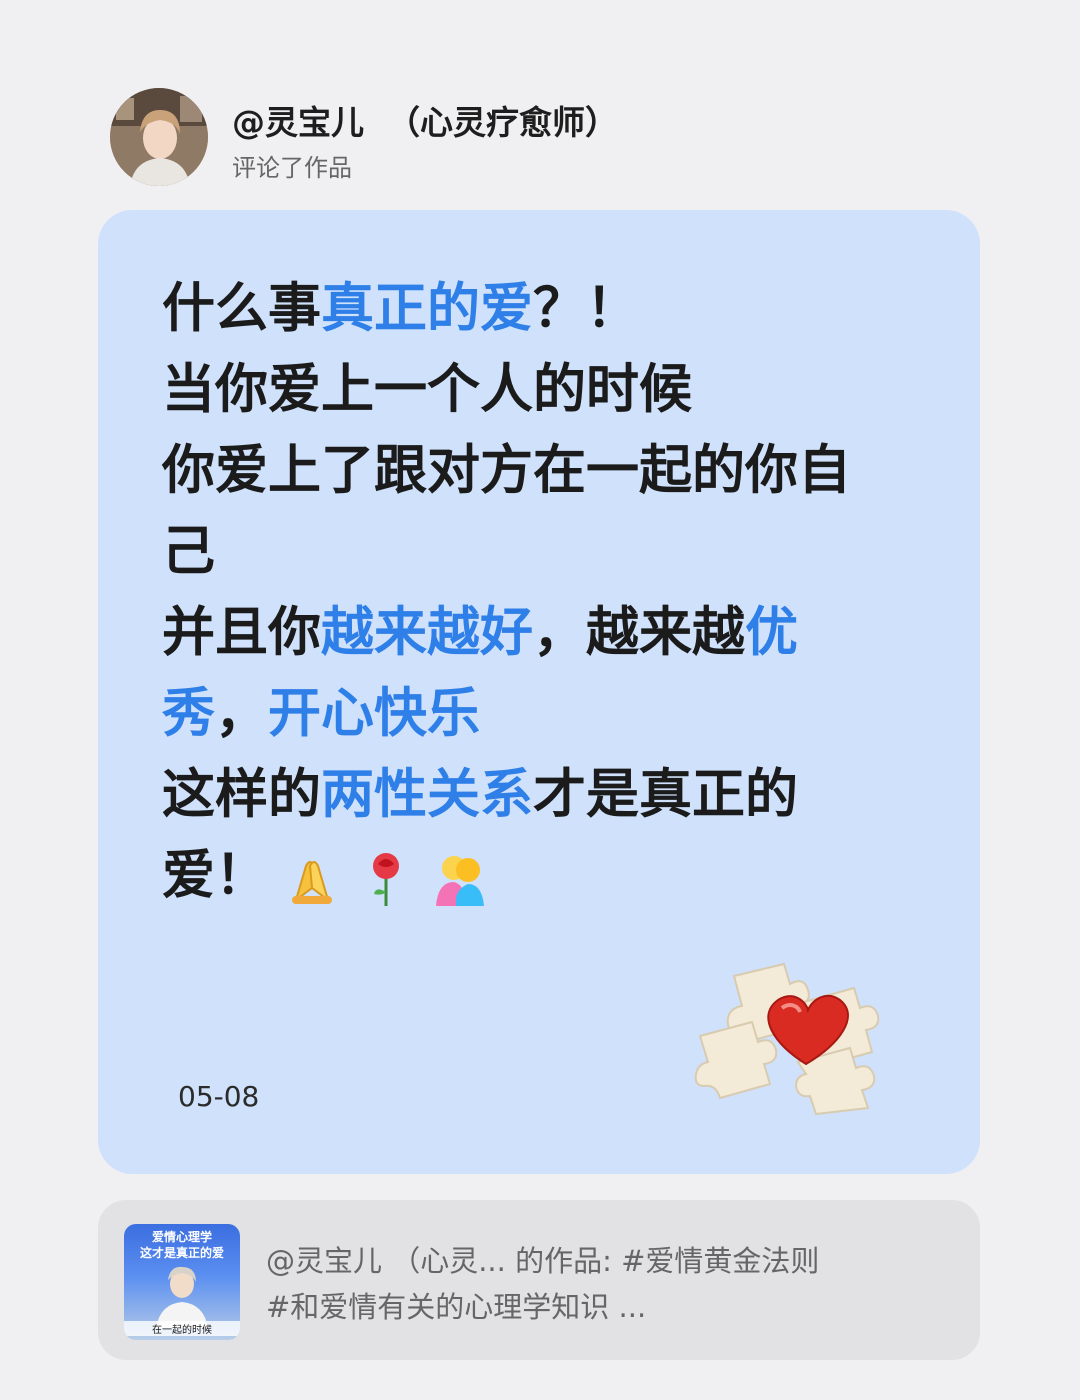 The image size is (1080, 1400). Describe the element at coordinates (159, 137) in the screenshot. I see `avatar` at that location.